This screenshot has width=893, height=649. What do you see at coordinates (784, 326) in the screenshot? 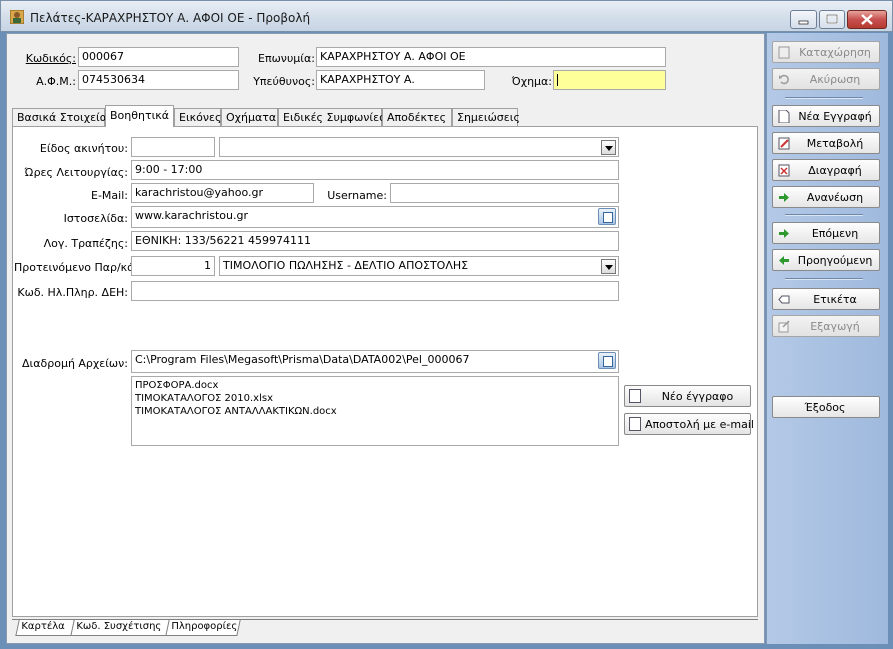
I see `export-icon` at bounding box center [784, 326].